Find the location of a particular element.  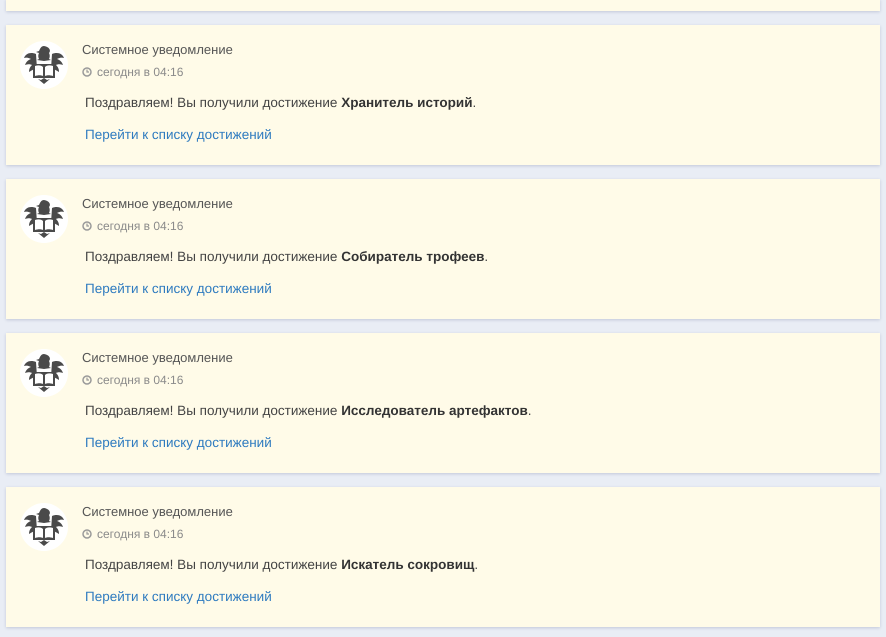

notification-message: Поздравляем! Вы получили достижение Искатель сокровищ. is located at coordinates (281, 565).